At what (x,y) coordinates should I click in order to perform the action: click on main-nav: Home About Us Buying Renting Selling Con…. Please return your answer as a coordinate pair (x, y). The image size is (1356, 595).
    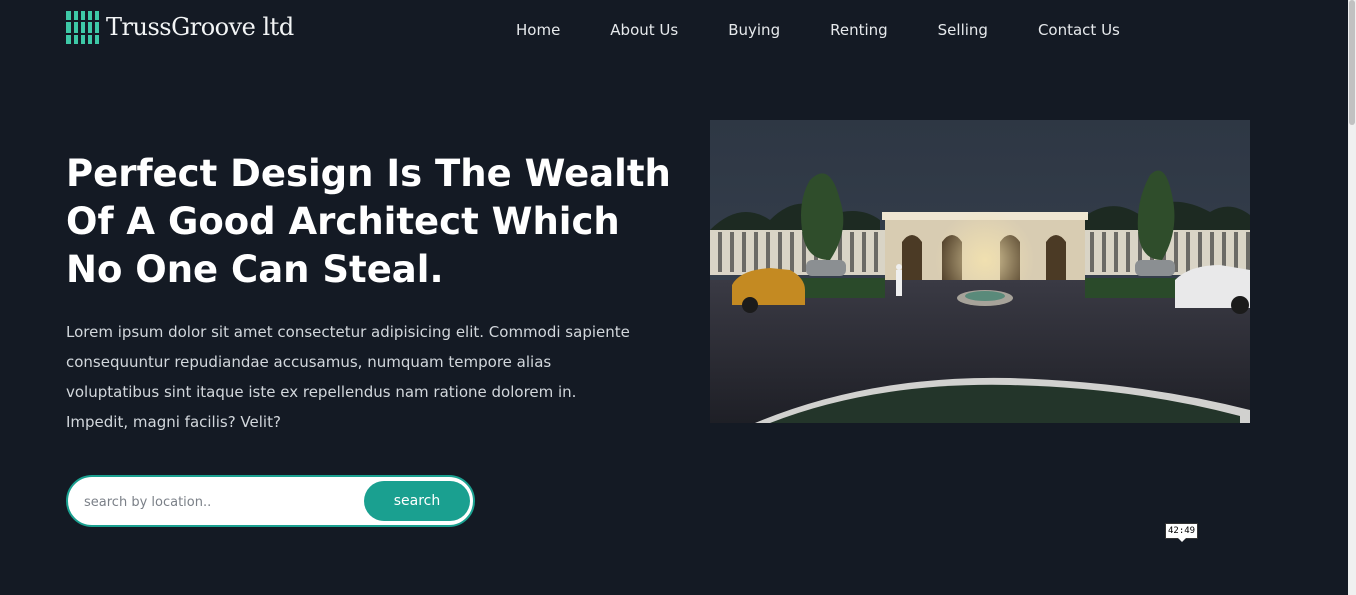
    Looking at the image, I should click on (818, 30).